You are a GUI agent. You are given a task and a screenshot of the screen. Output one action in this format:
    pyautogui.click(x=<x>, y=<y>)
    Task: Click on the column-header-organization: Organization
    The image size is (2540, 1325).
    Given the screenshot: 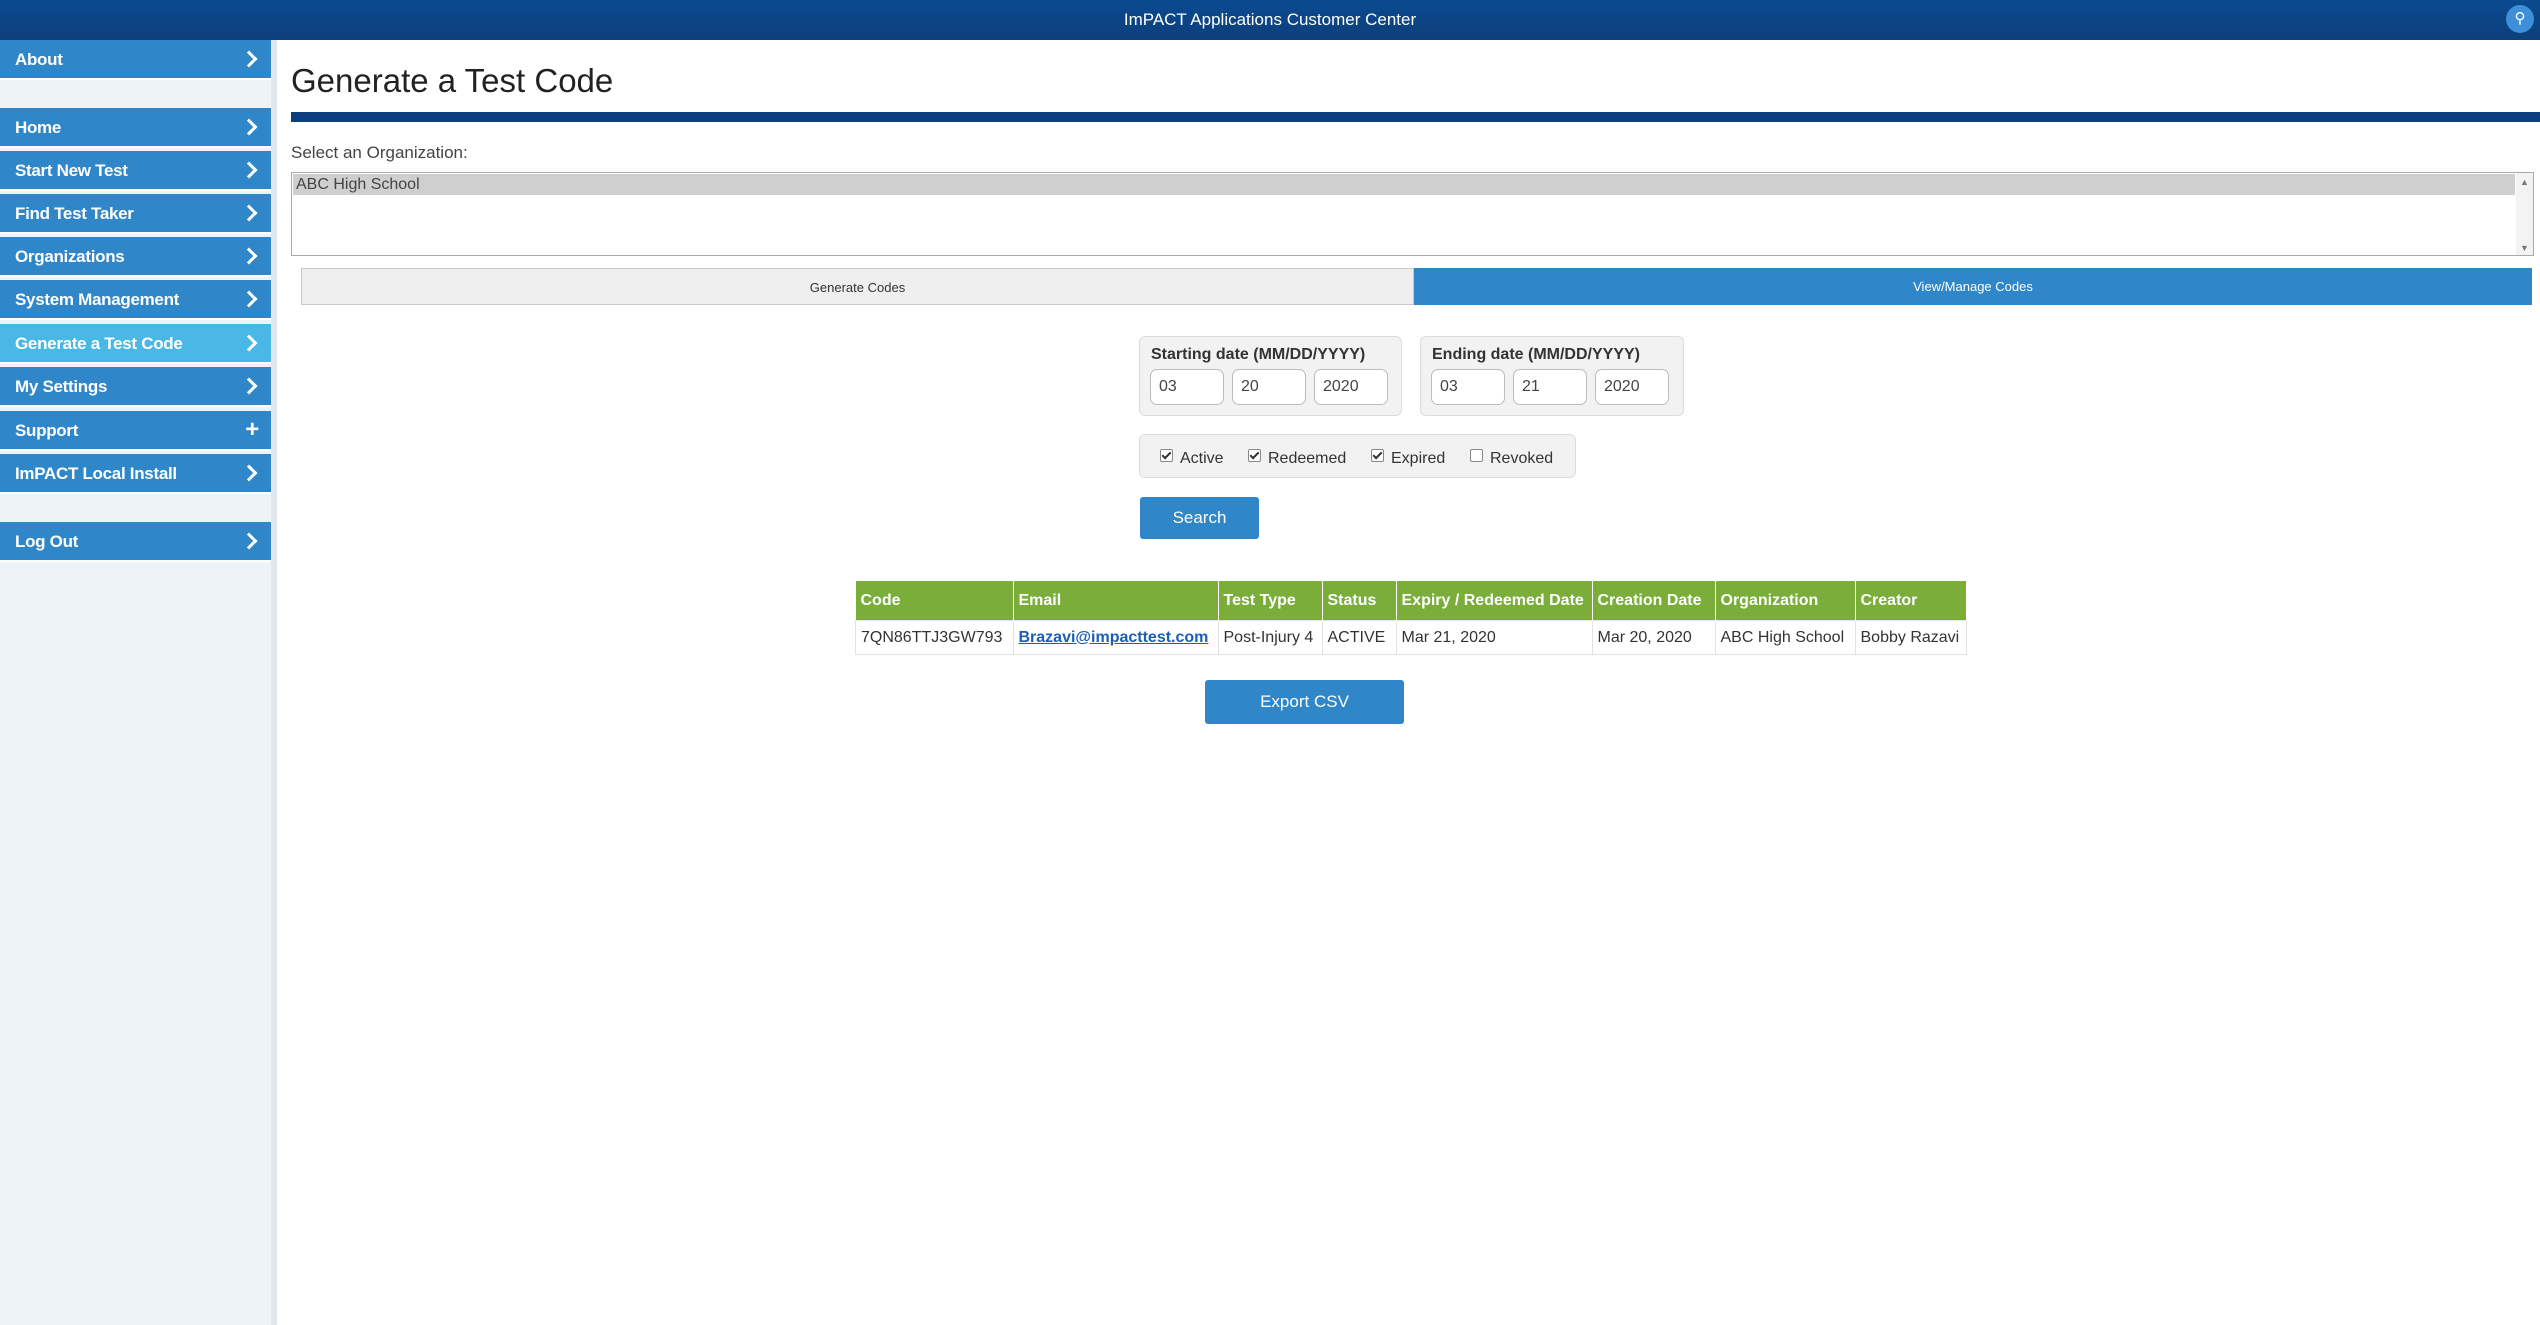 What is the action you would take?
    pyautogui.click(x=1785, y=601)
    